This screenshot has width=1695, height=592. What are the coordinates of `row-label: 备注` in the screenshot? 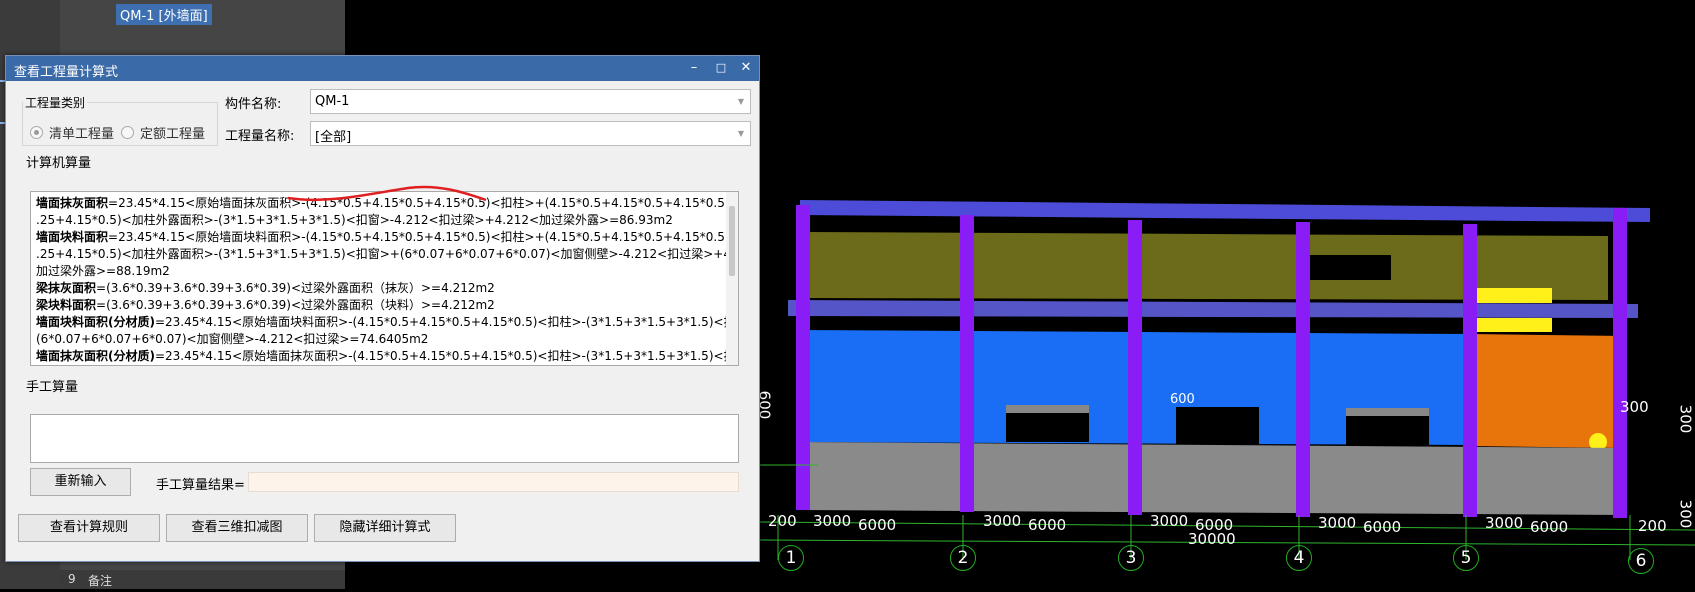 It's located at (100, 581).